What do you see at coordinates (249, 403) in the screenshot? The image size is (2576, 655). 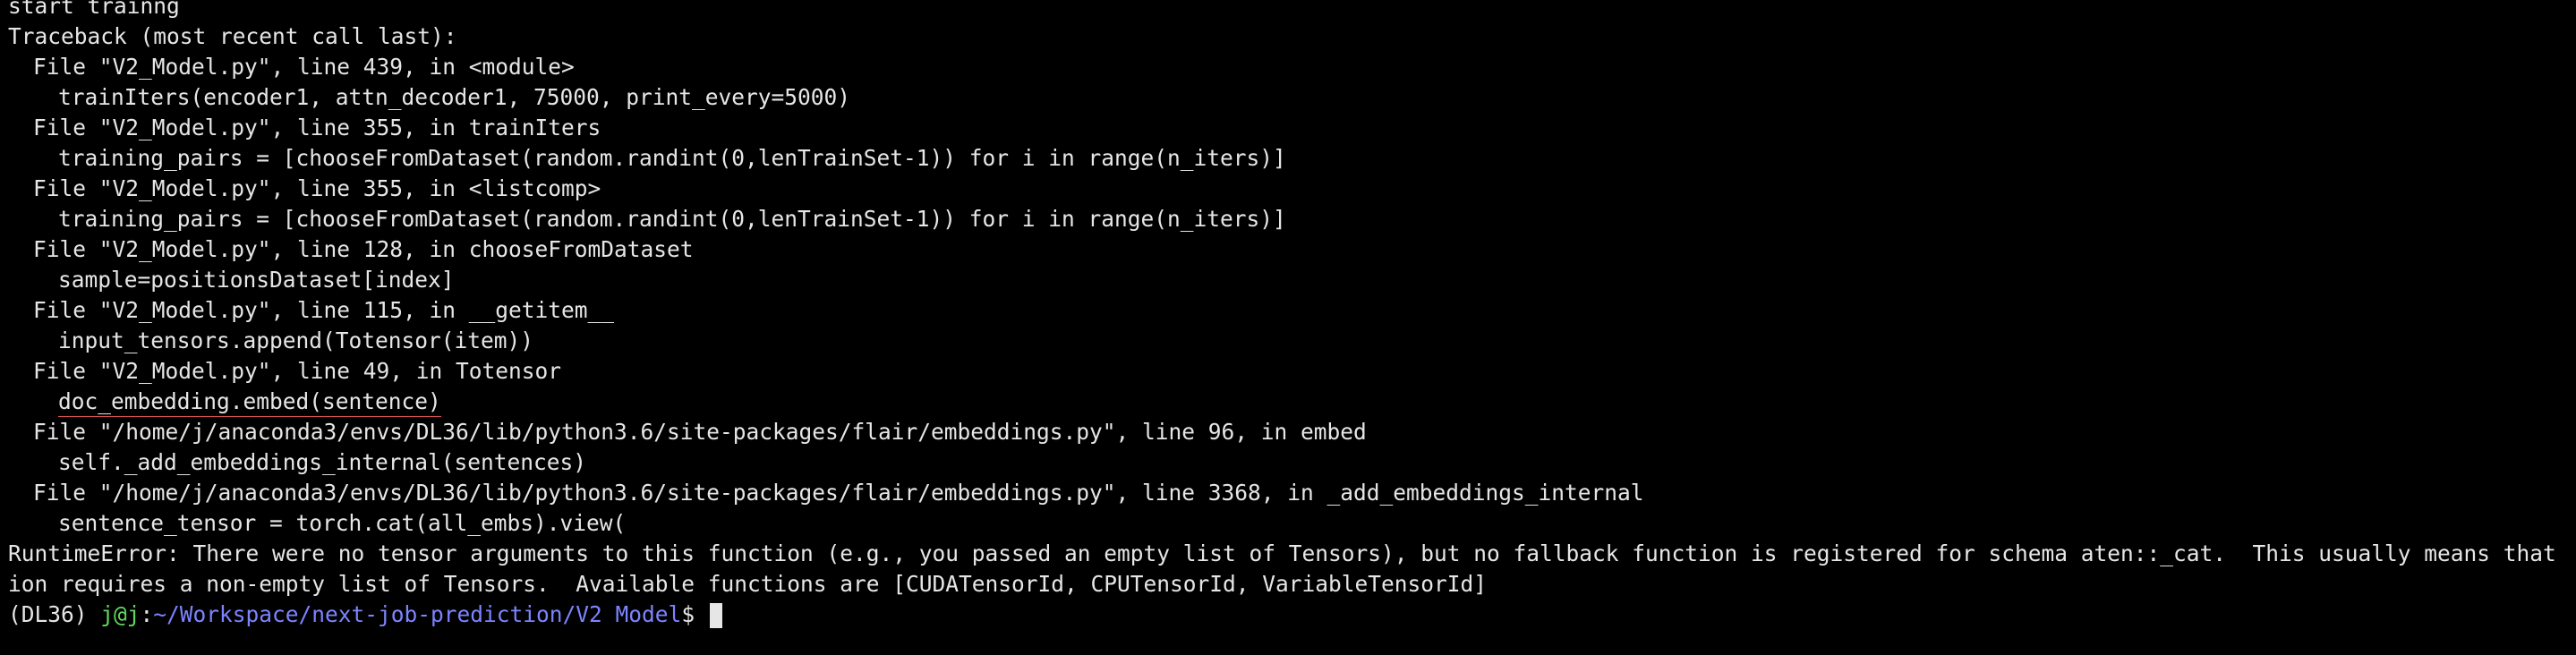 I see `red-underline-annotation: doc_embedding.embed(sentence)` at bounding box center [249, 403].